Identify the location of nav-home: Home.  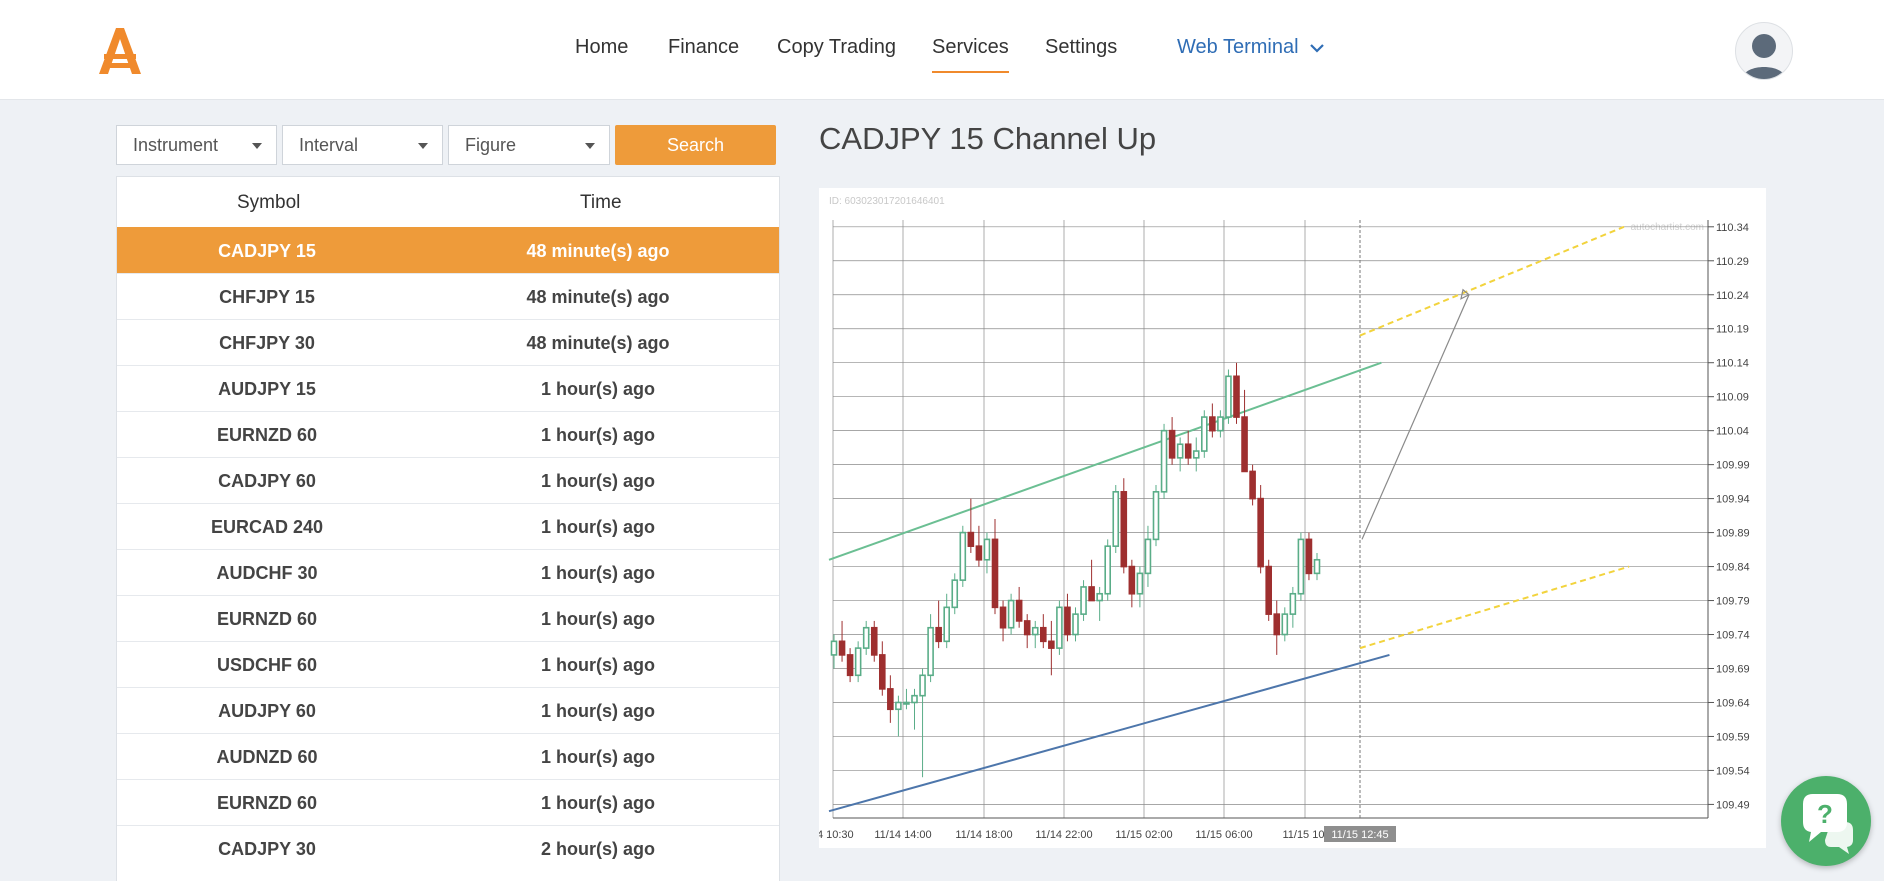
(601, 47).